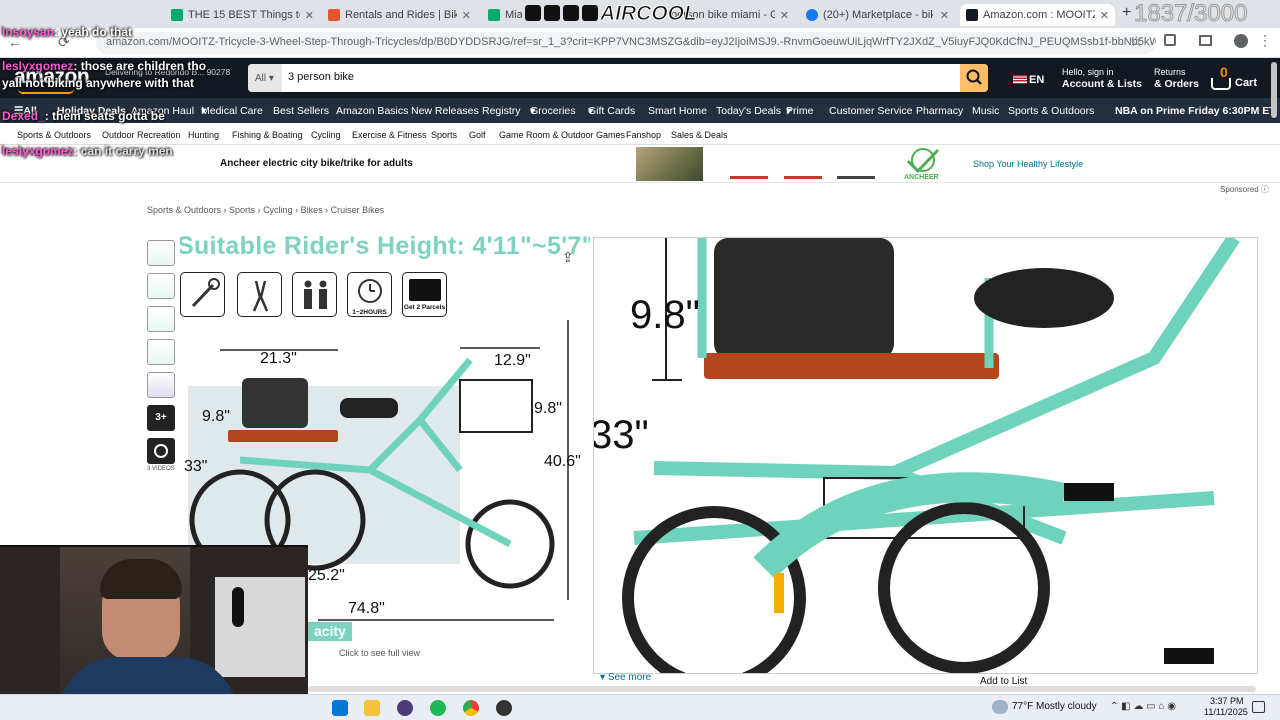 Image resolution: width=1280 pixels, height=720 pixels. What do you see at coordinates (1195, 111) in the screenshot?
I see `nav-promo: NBA on Prime Friday 6:30PM ET` at bounding box center [1195, 111].